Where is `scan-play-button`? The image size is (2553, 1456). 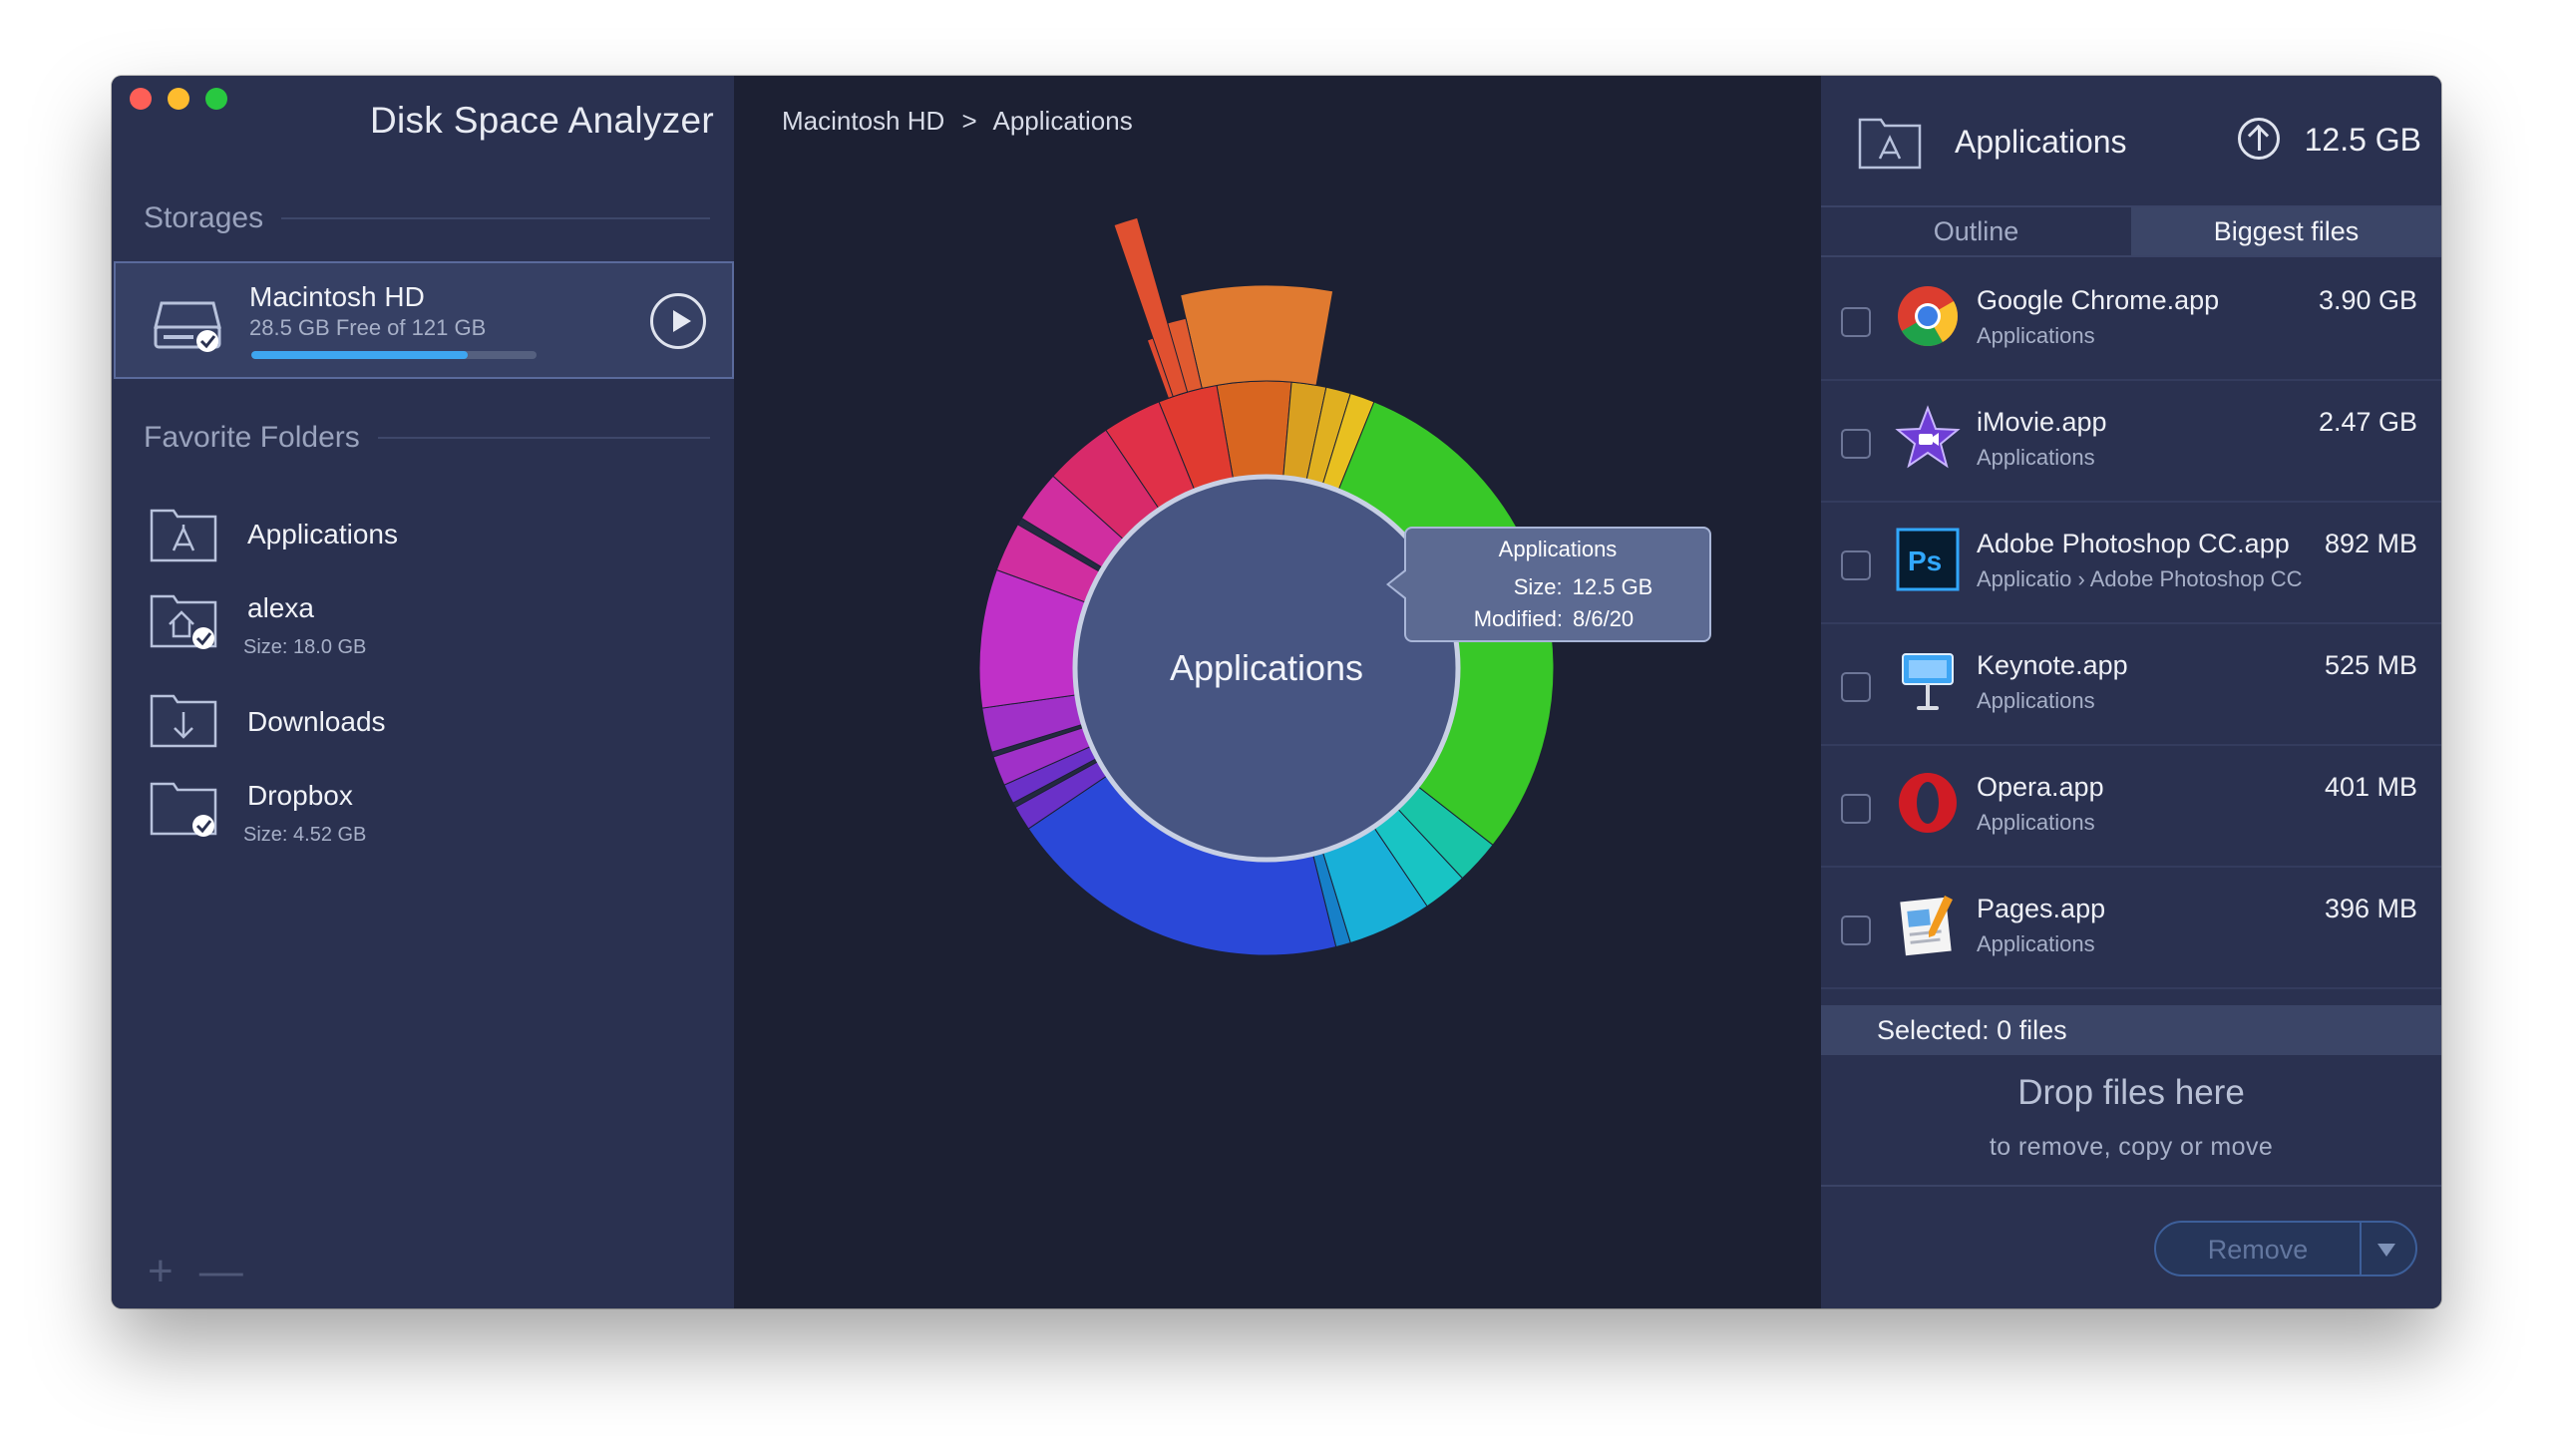
scan-play-button is located at coordinates (678, 321).